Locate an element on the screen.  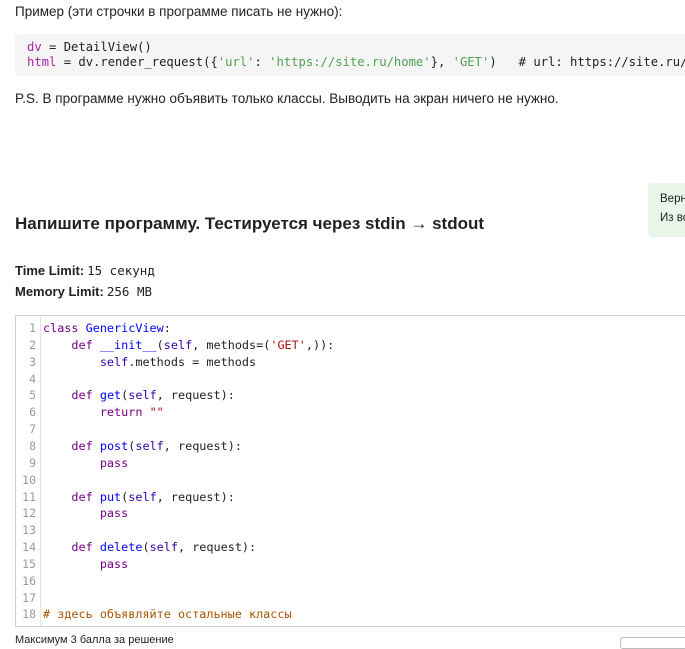
time-limit-value: 15 секунд is located at coordinates (121, 270).